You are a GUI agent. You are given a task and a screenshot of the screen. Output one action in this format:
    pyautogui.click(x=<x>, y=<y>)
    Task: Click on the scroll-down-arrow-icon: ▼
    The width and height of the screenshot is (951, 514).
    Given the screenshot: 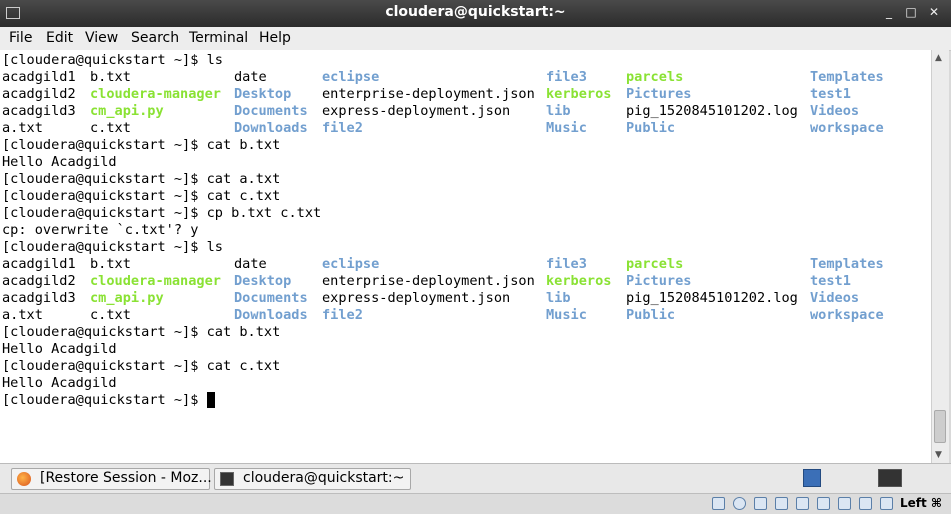 What is the action you would take?
    pyautogui.click(x=938, y=455)
    